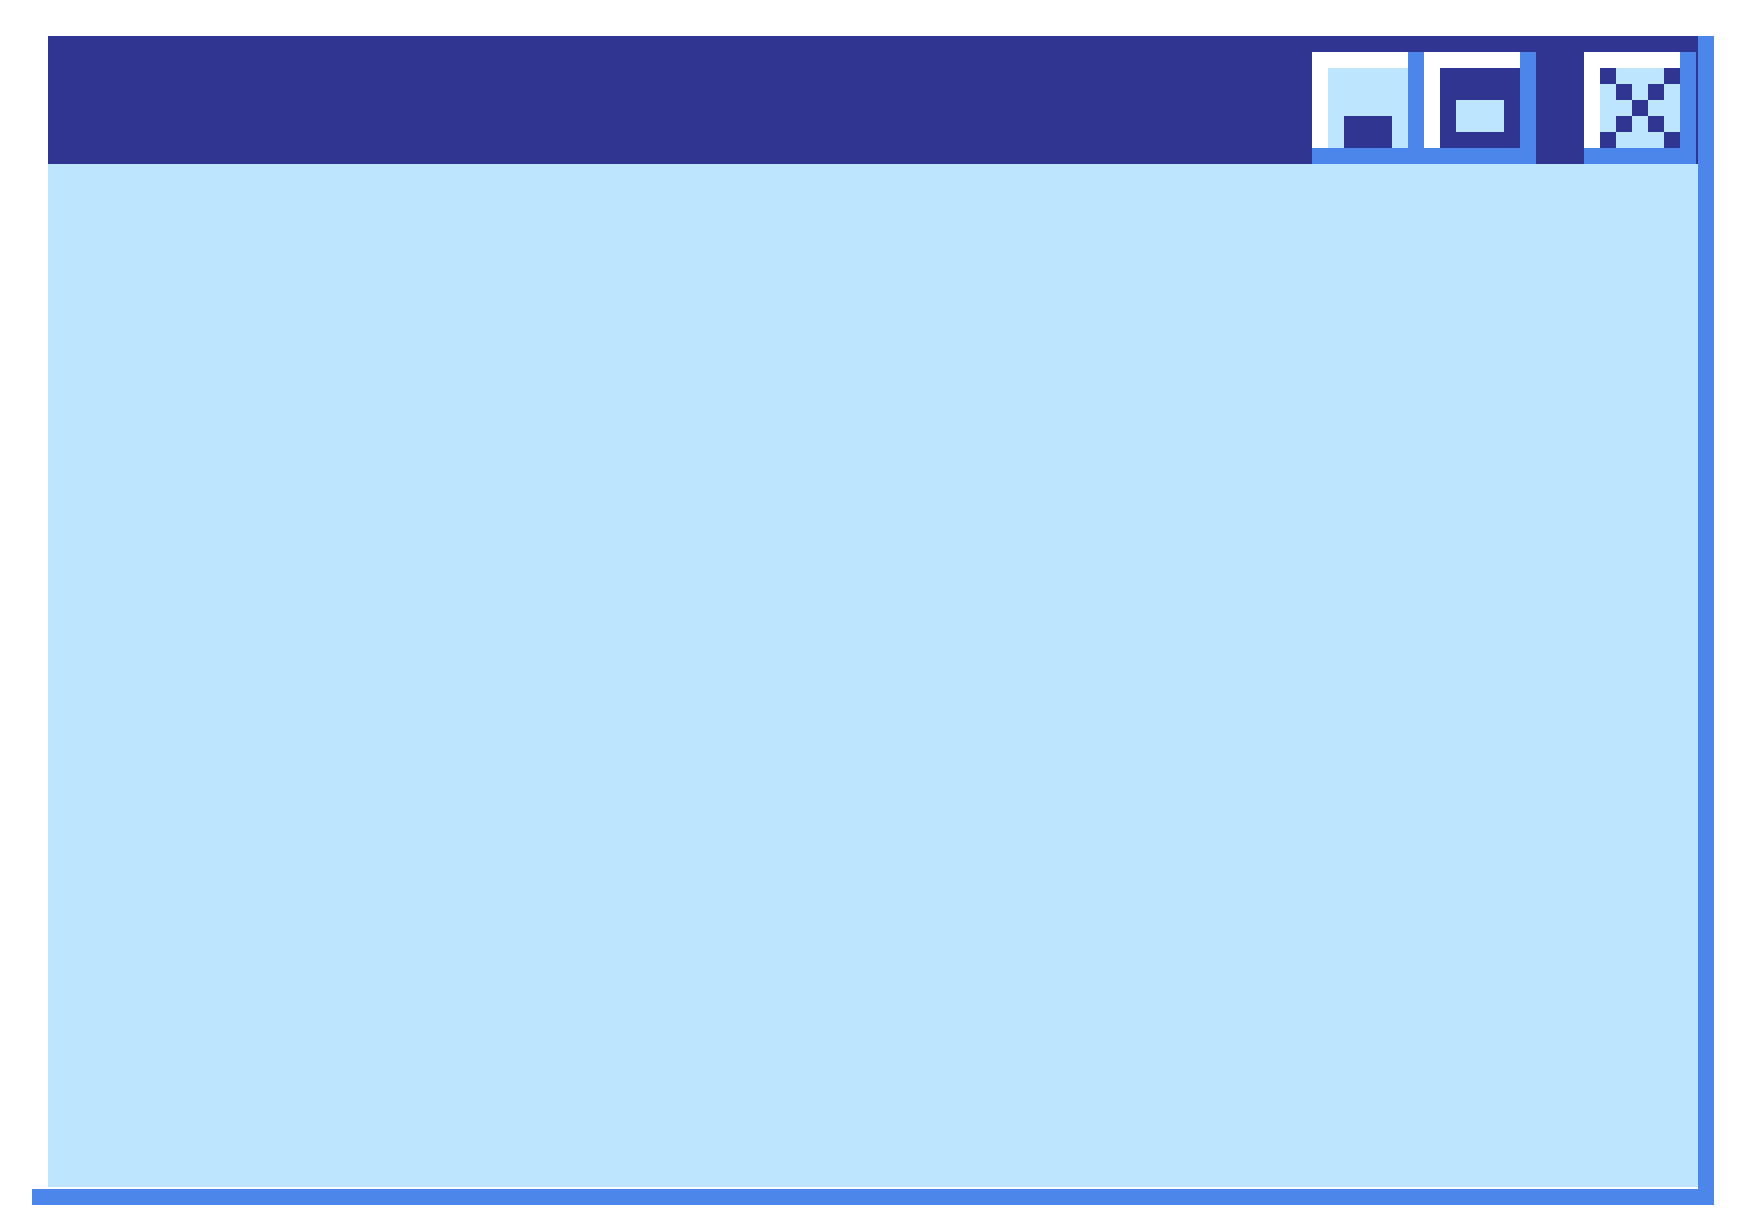 Image resolution: width=1750 pixels, height=1227 pixels. Describe the element at coordinates (1706, 620) in the screenshot. I see `window-right-shadow` at that location.